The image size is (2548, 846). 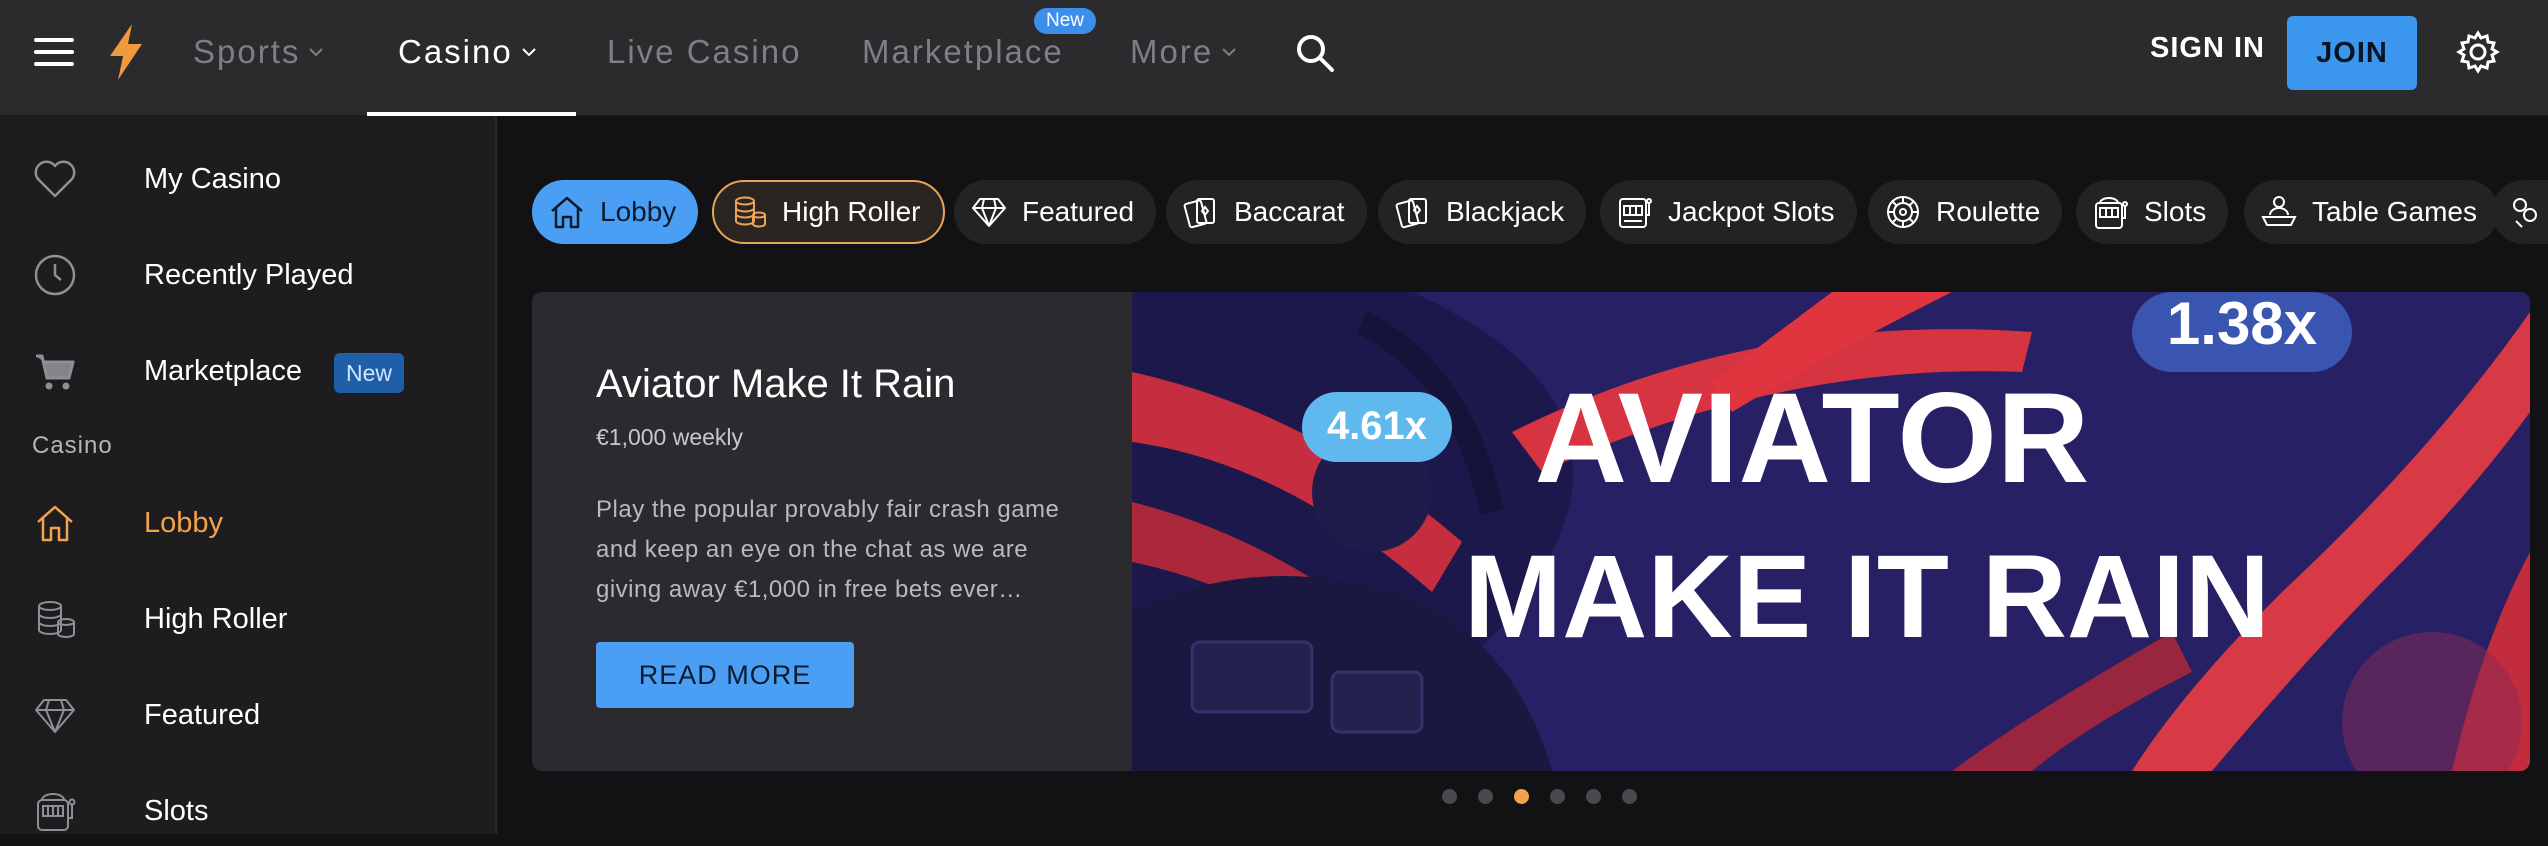 I want to click on lightning-logo-icon, so click(x=126, y=52).